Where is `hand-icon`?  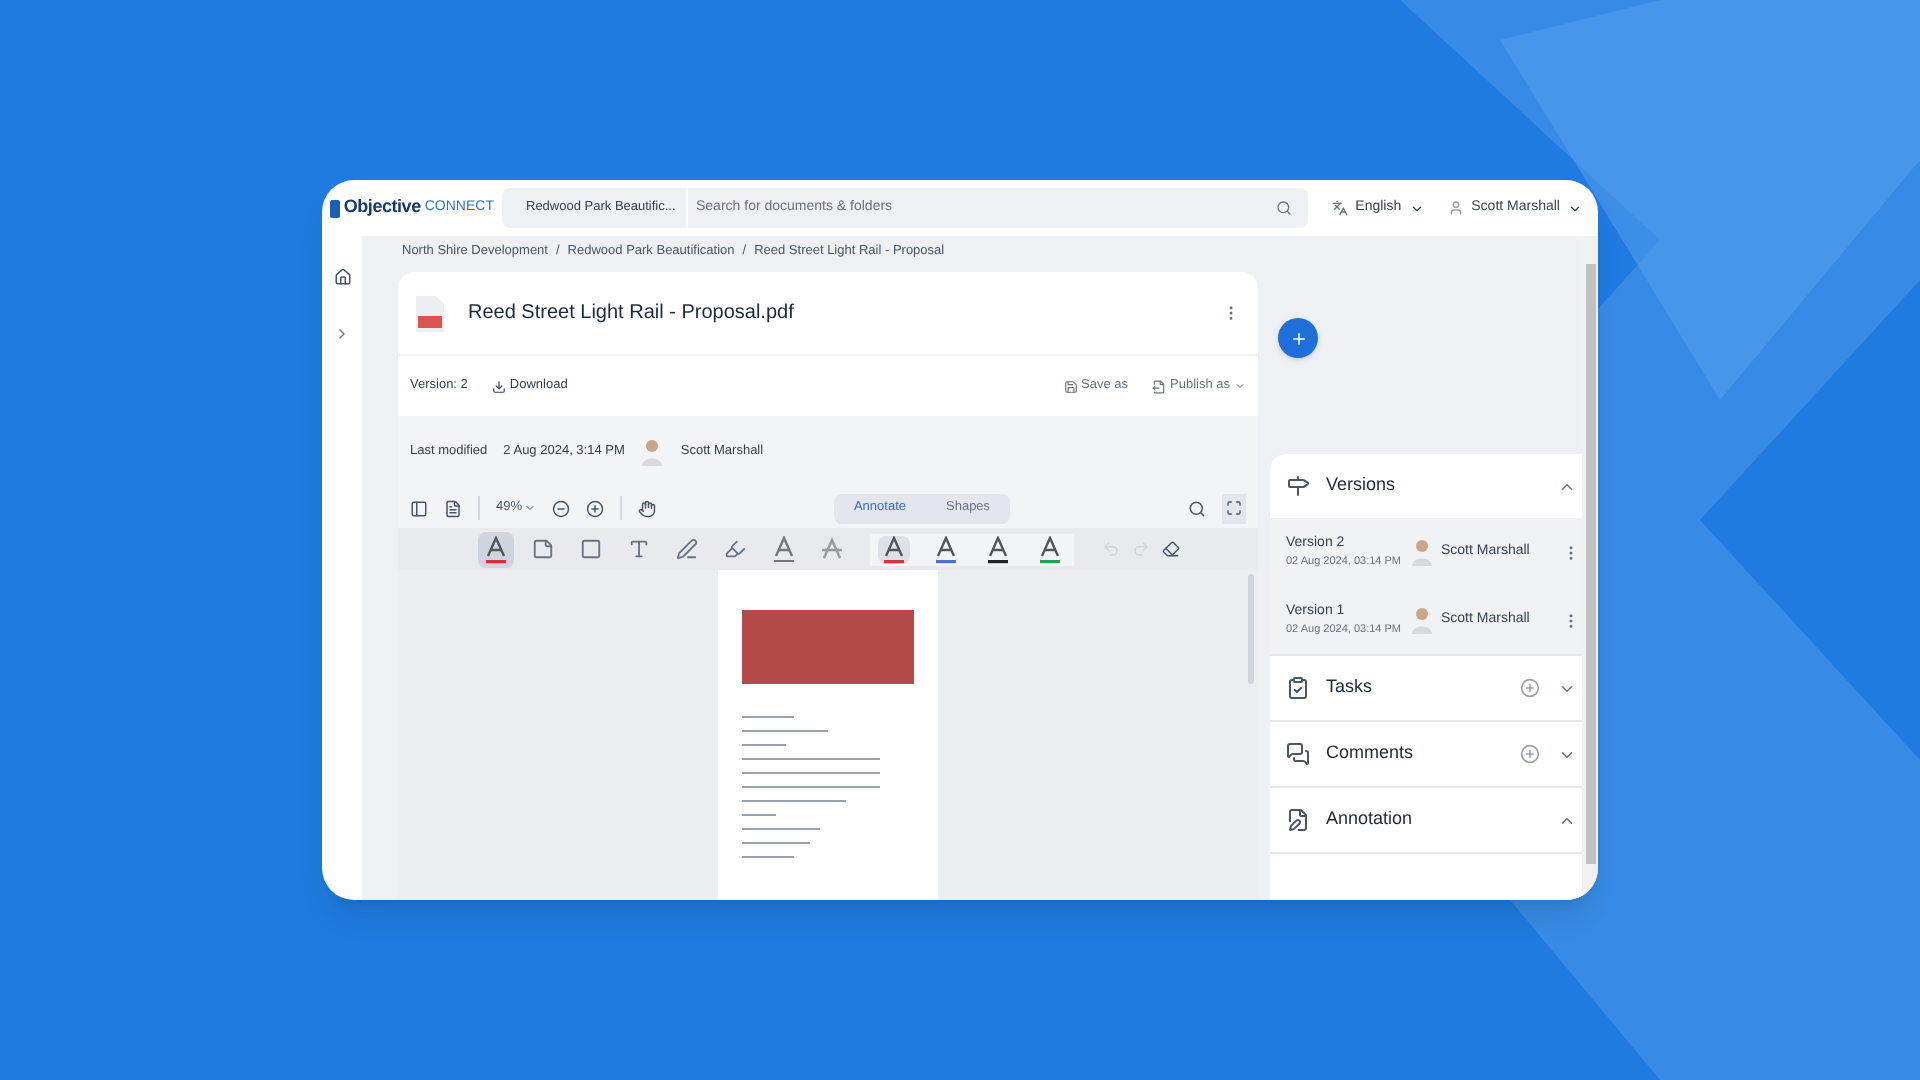
hand-icon is located at coordinates (647, 508).